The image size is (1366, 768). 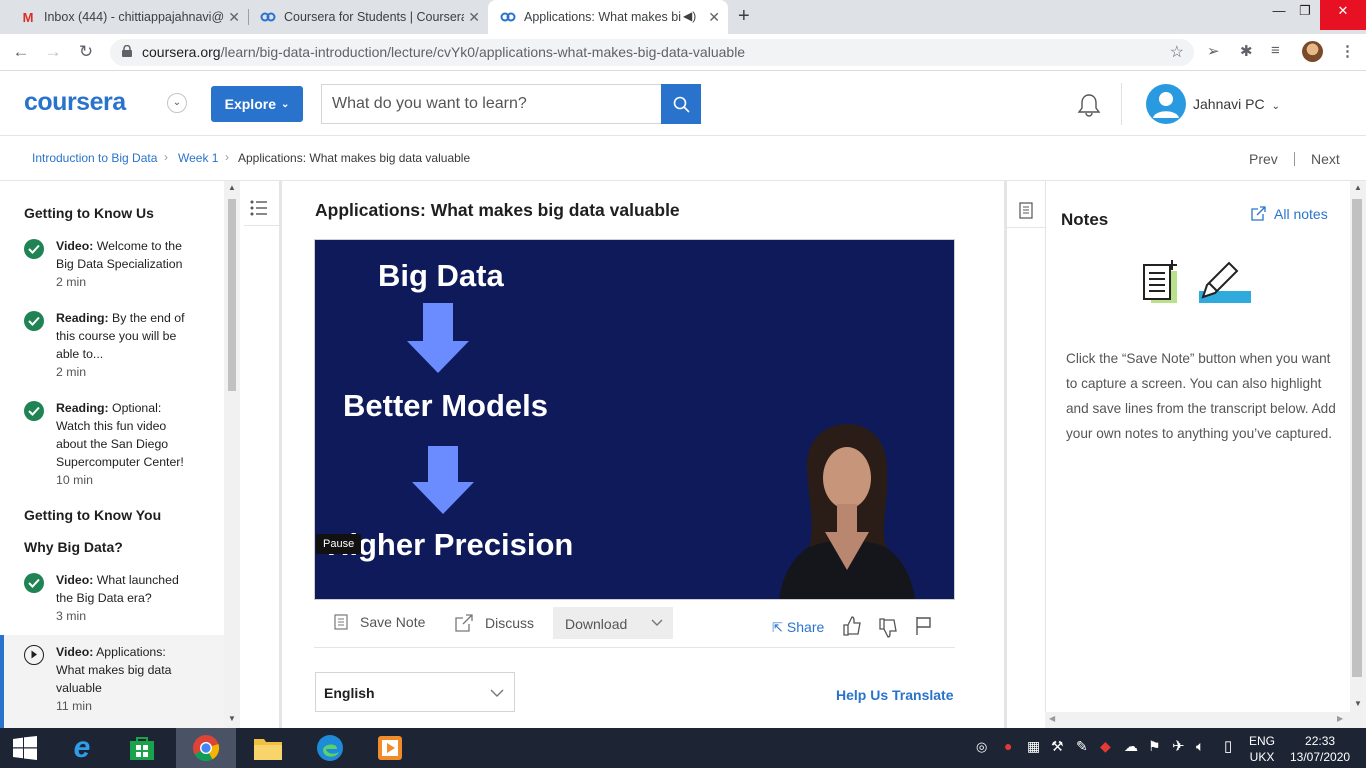 I want to click on profile-avatar, so click(x=1312, y=51).